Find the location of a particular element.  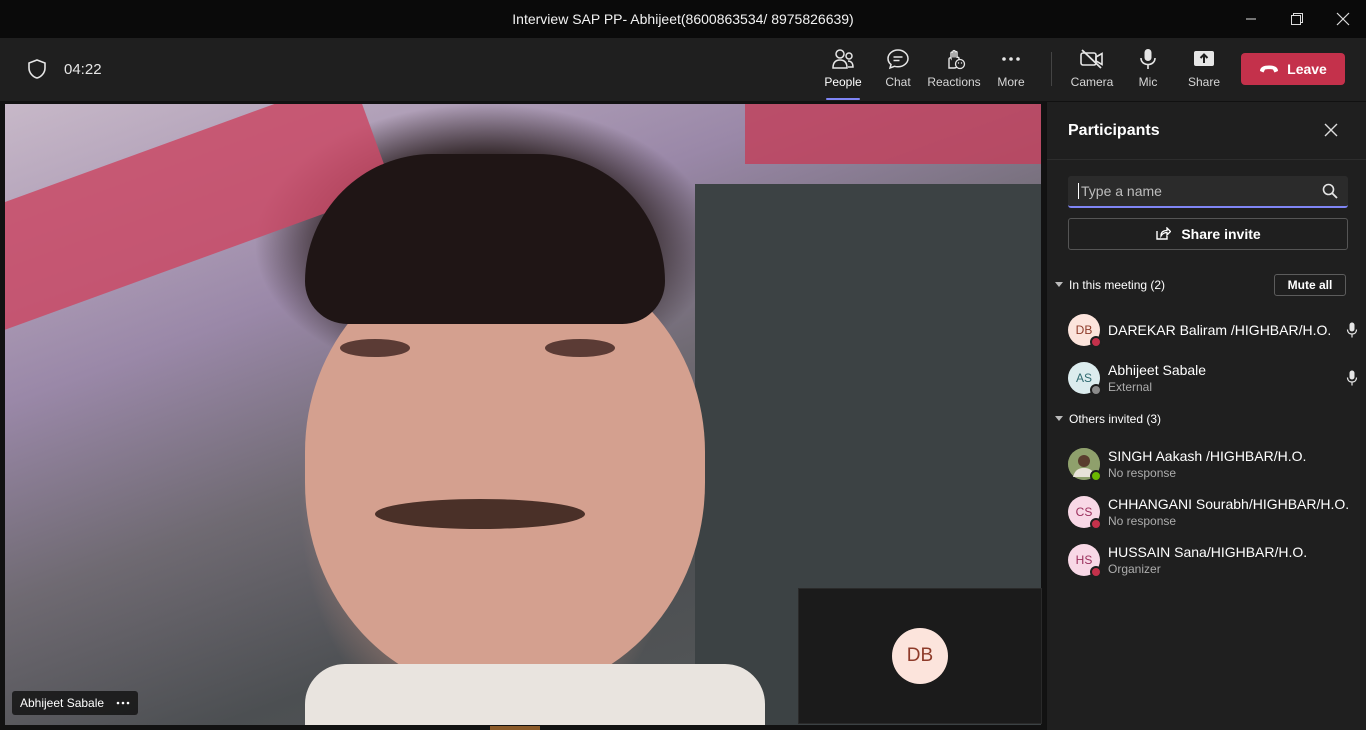

restore-icon is located at coordinates (1297, 19).